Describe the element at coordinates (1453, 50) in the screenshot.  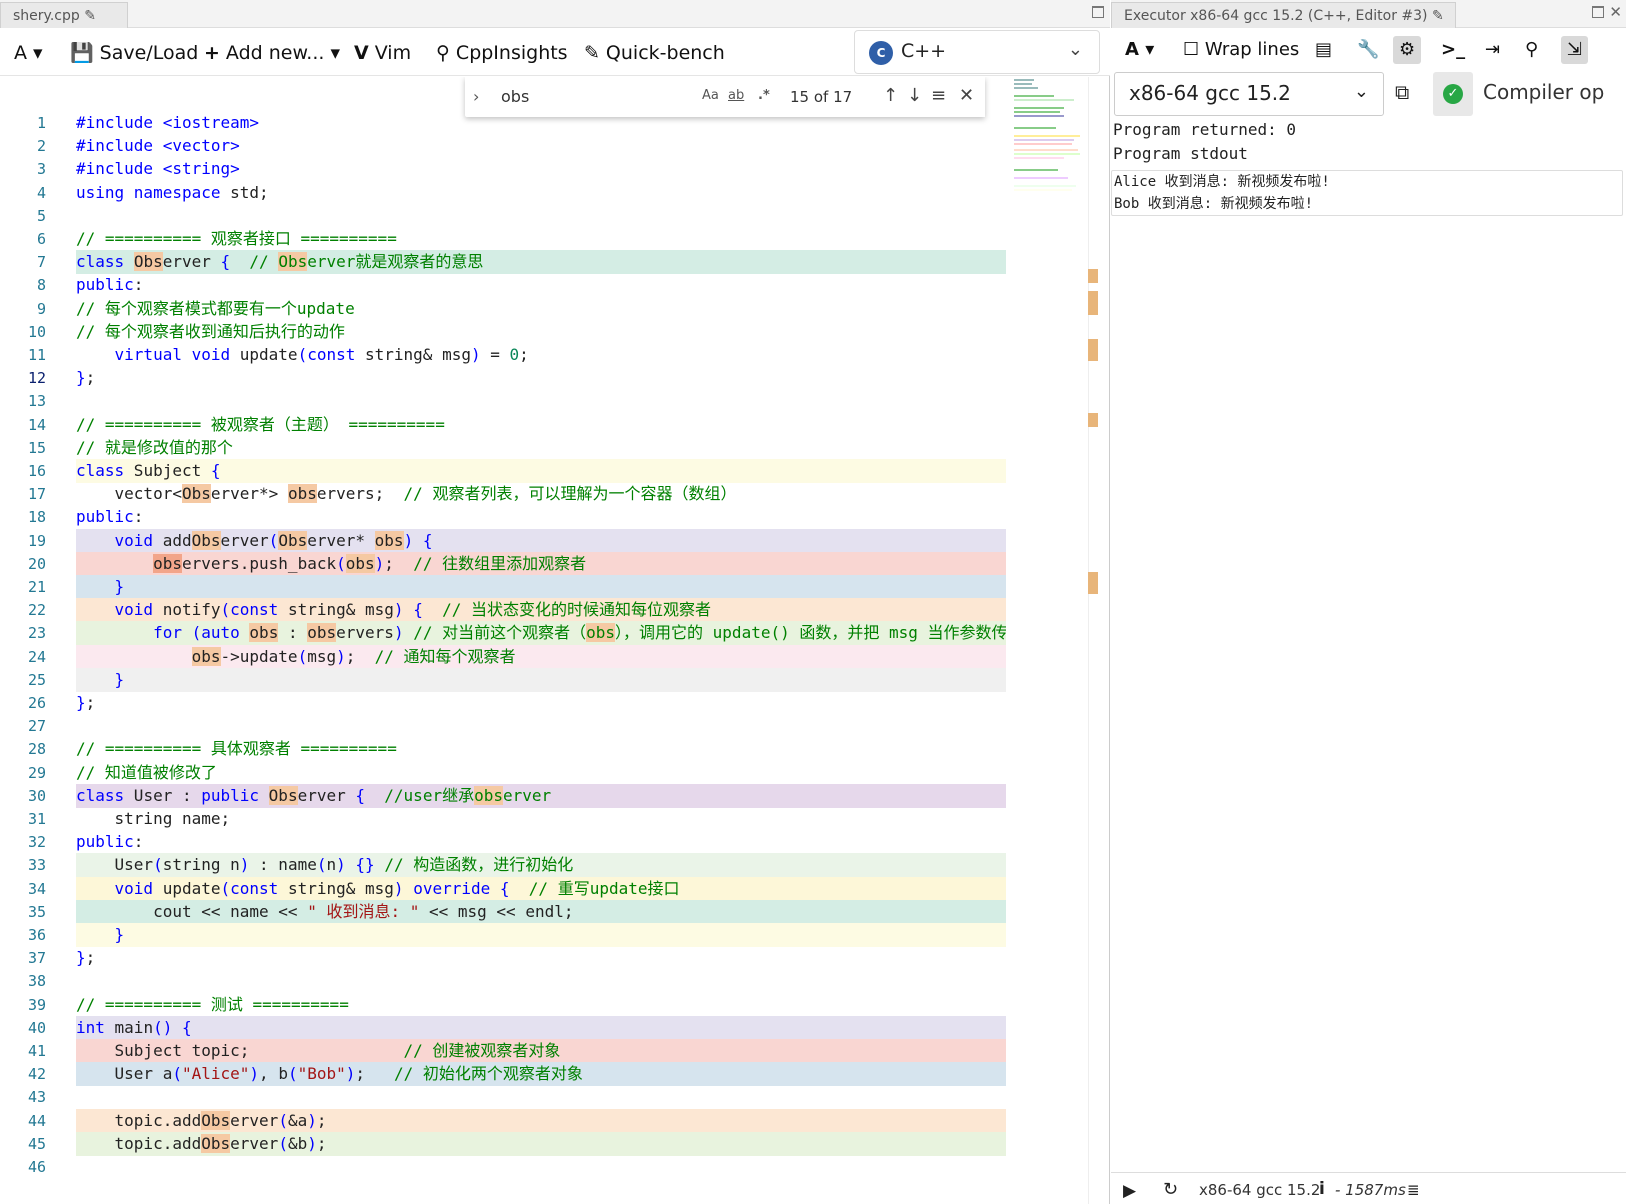
I see `terminal-icon: >_` at that location.